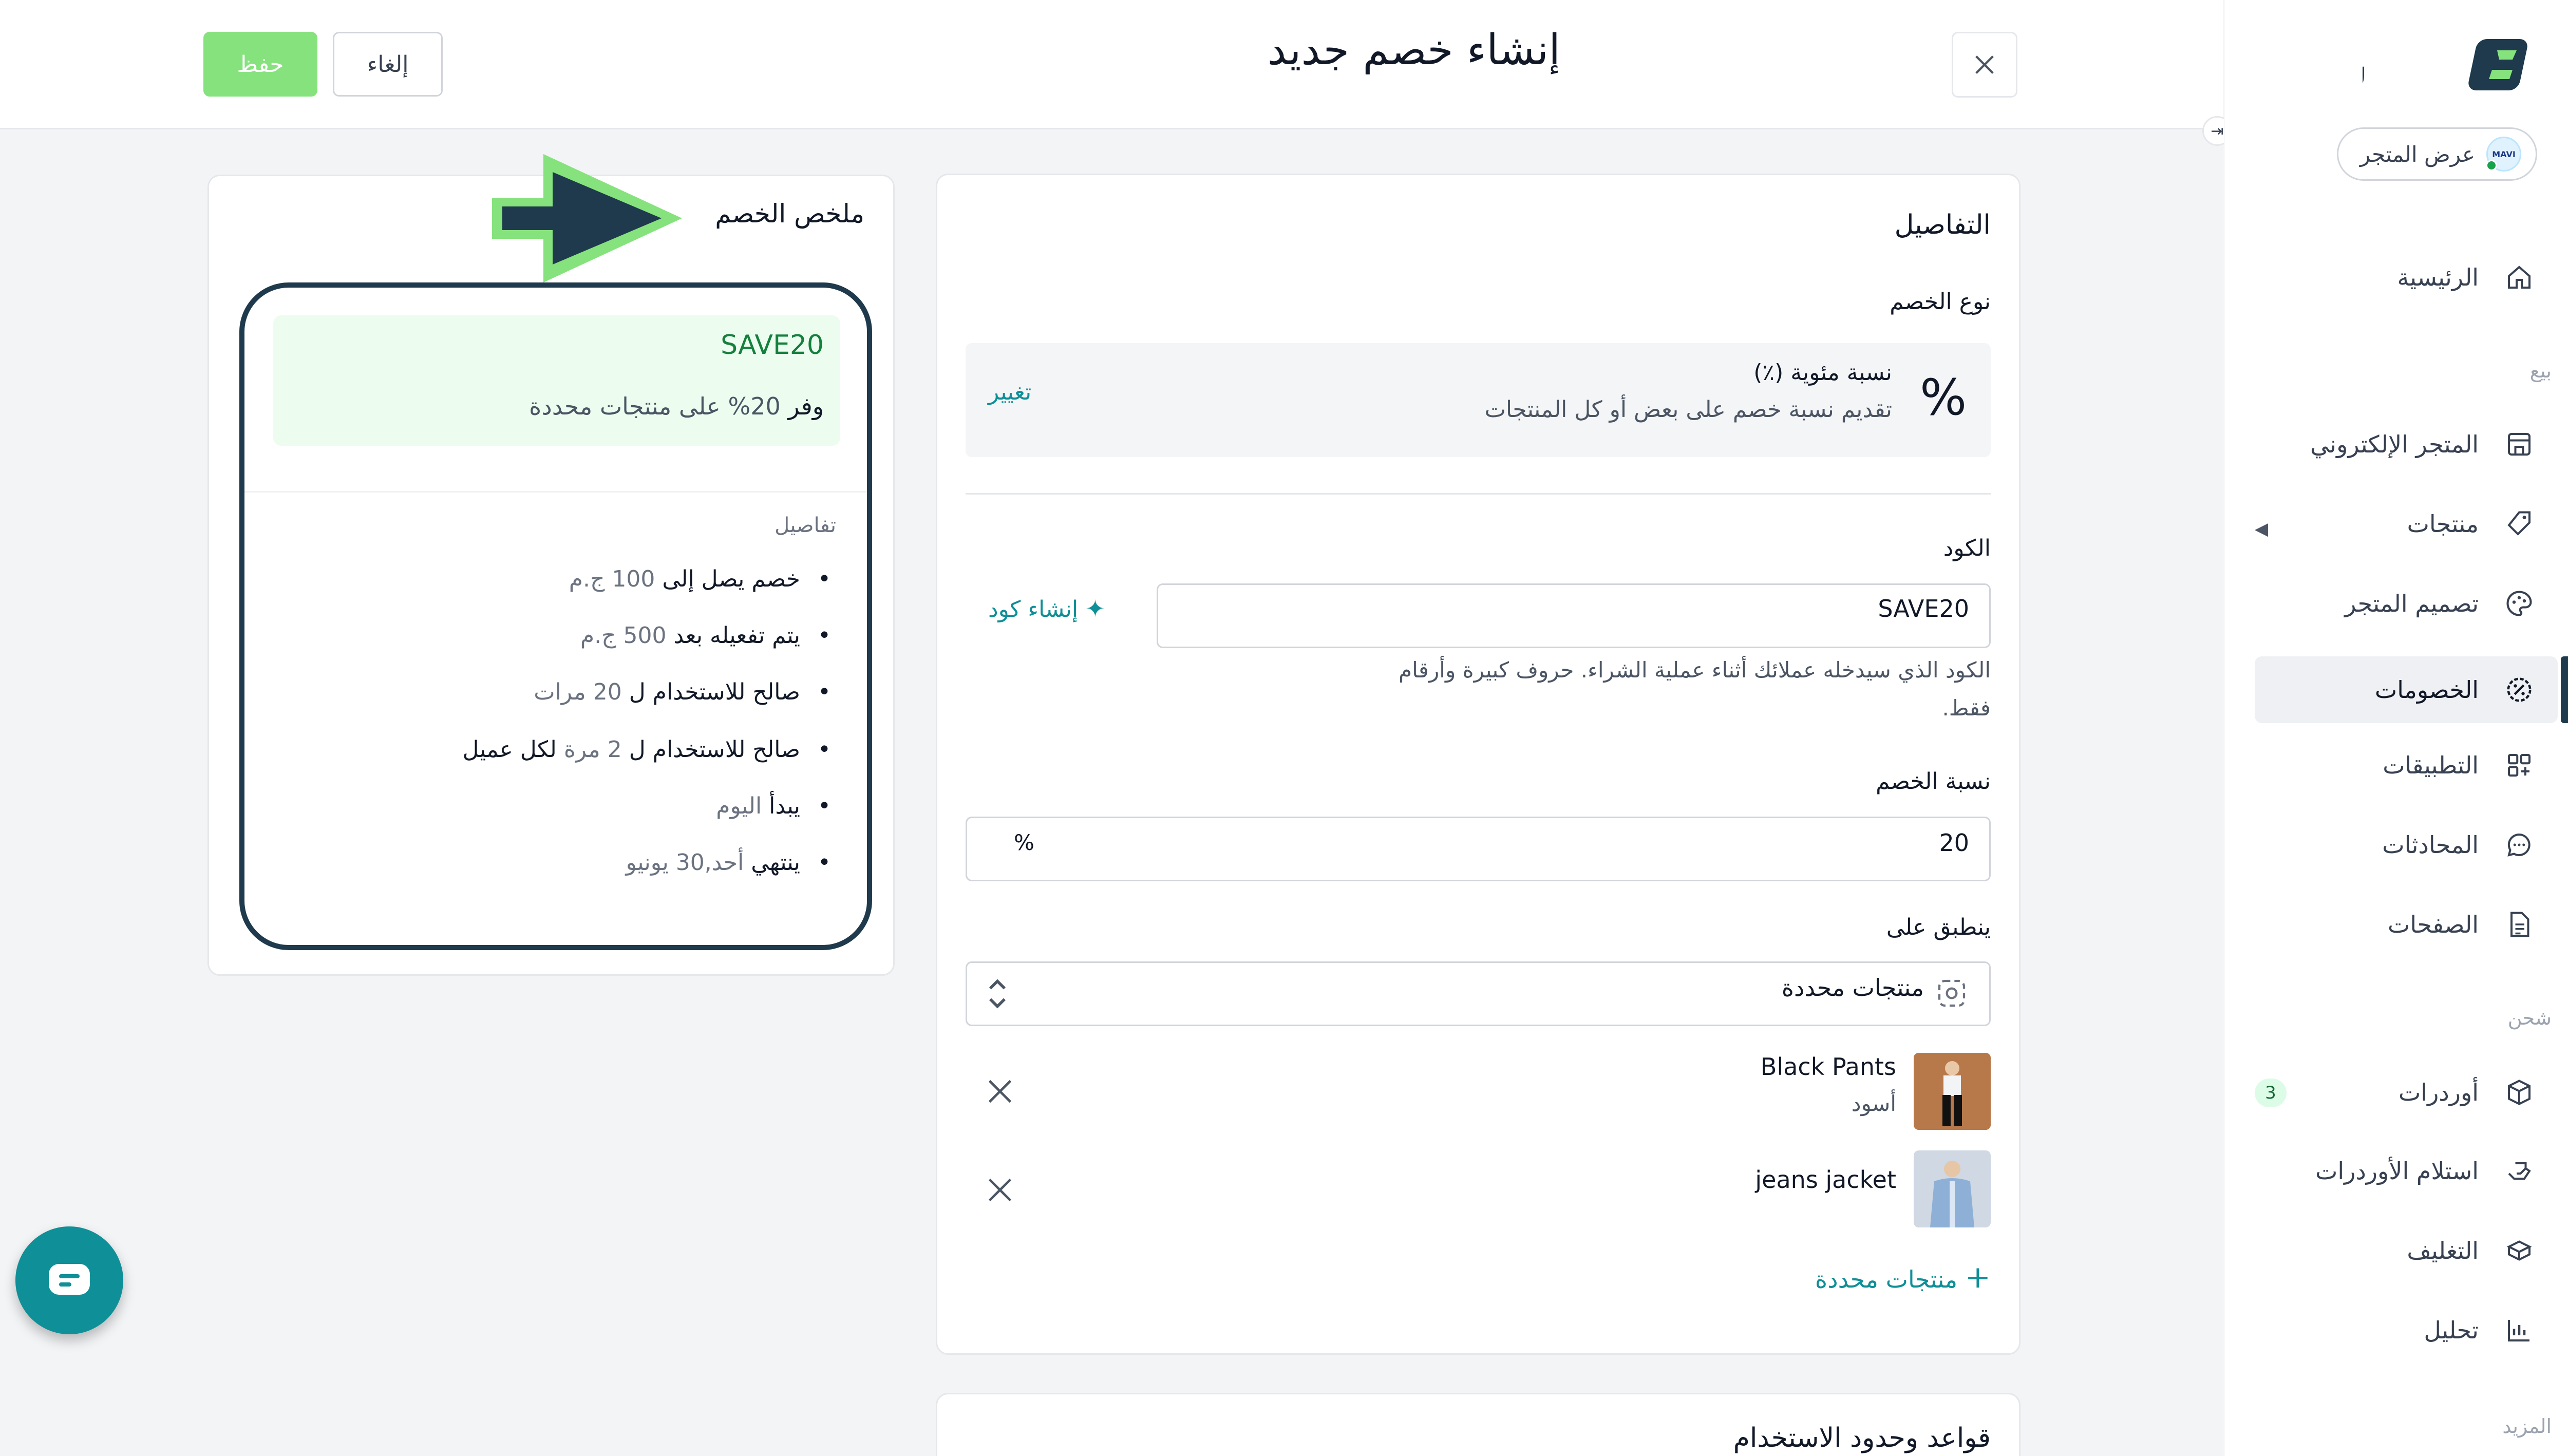  Describe the element at coordinates (2491, 165) in the screenshot. I see `online-status-dot` at that location.